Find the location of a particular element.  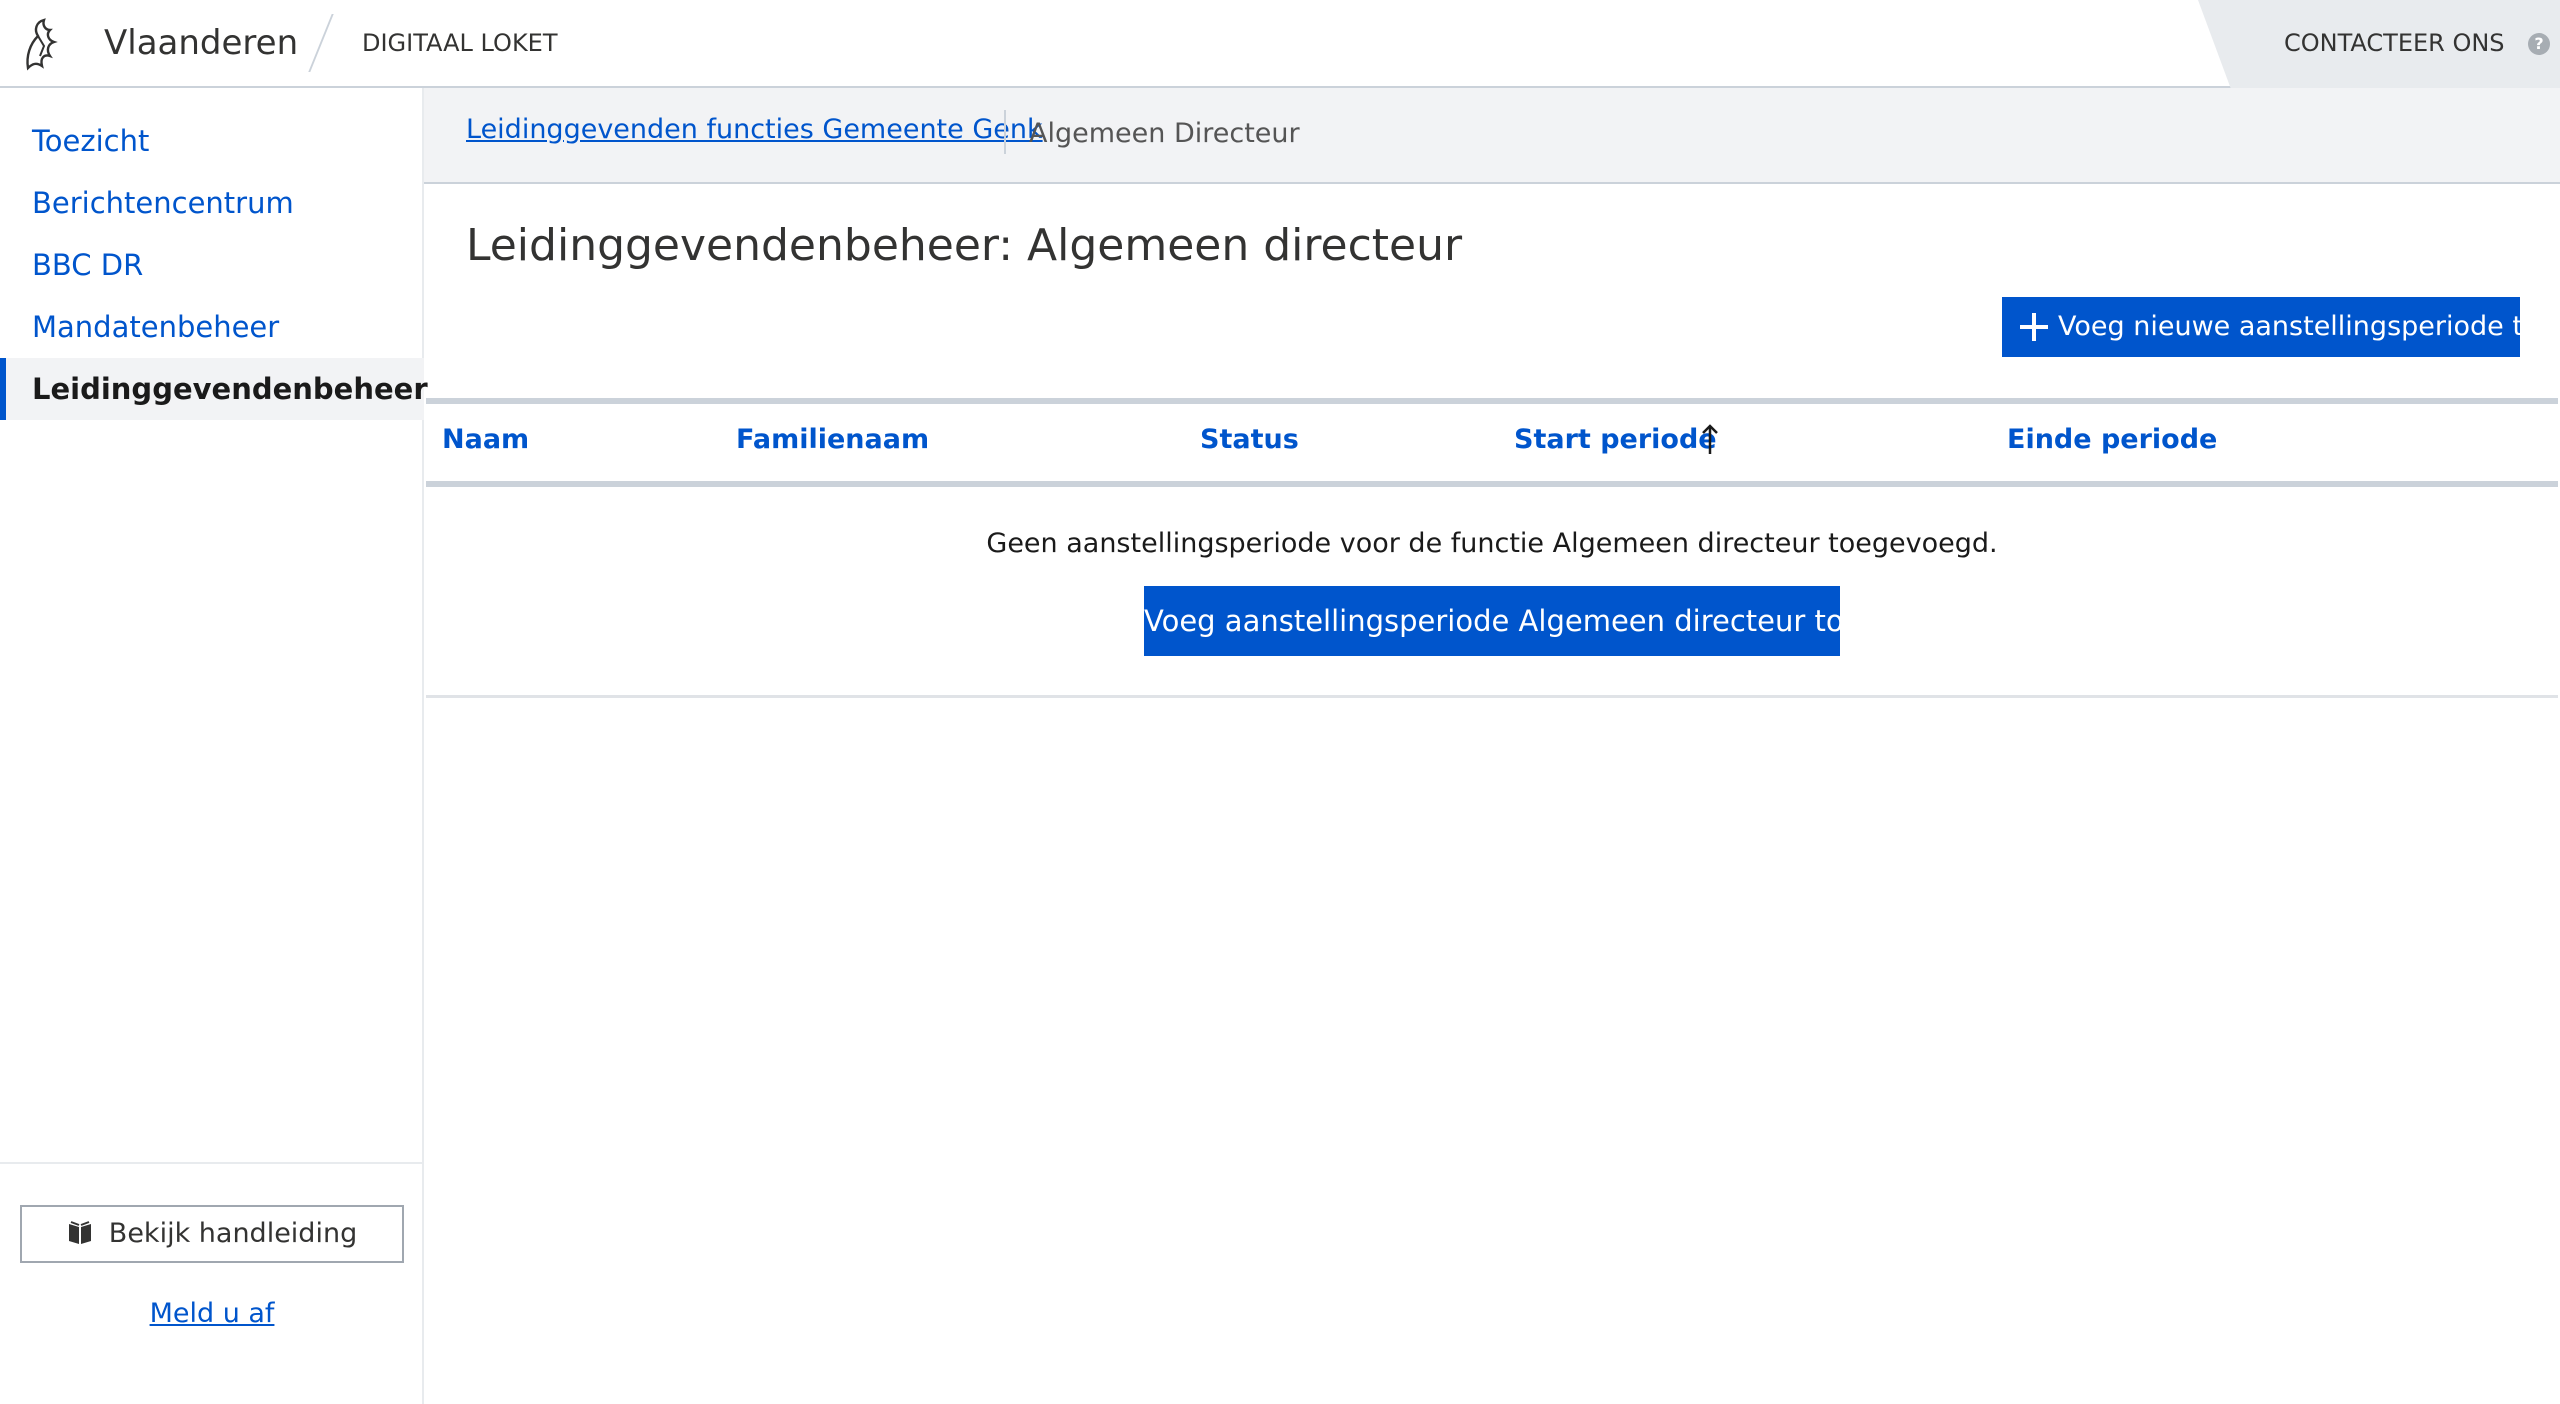

column-header-einde-periode: Einde periode is located at coordinates (2112, 439).